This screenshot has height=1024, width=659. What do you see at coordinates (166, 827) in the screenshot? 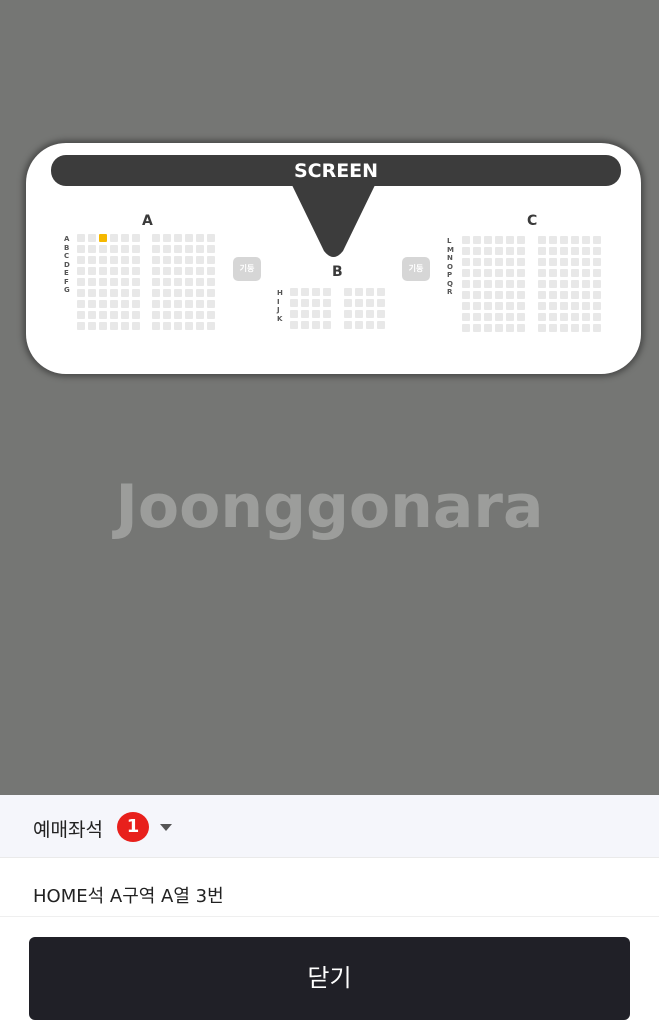
I see `caret-down-icon` at bounding box center [166, 827].